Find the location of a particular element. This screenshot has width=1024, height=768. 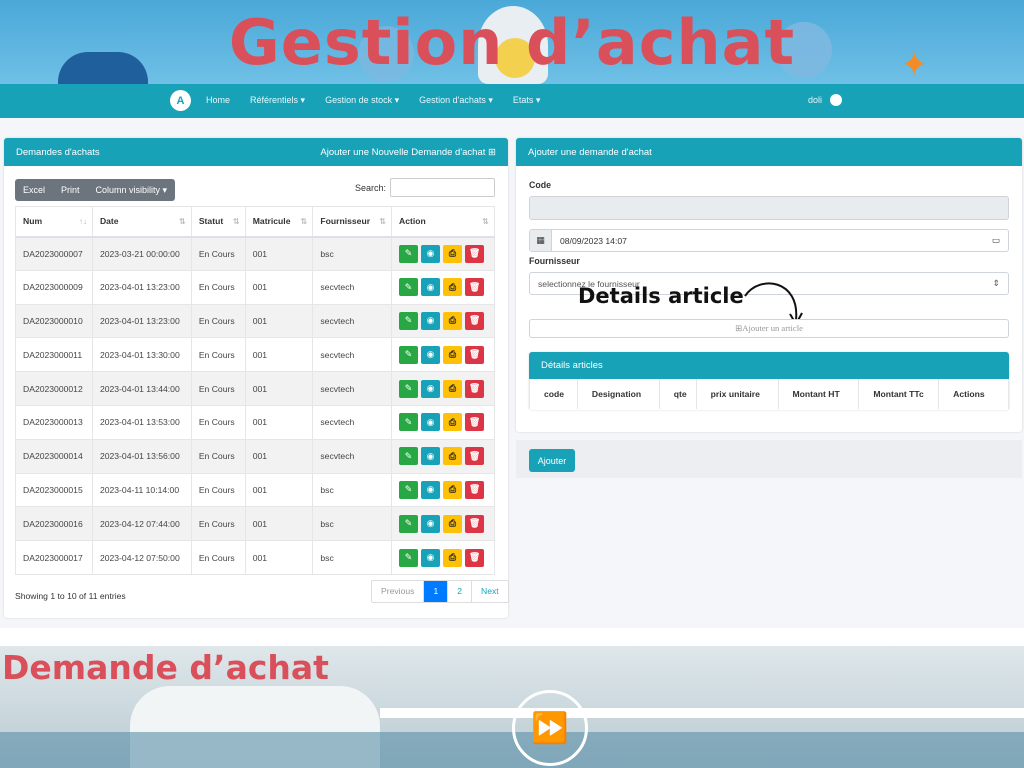

cell-num: DA2023000015 is located at coordinates (54, 490).